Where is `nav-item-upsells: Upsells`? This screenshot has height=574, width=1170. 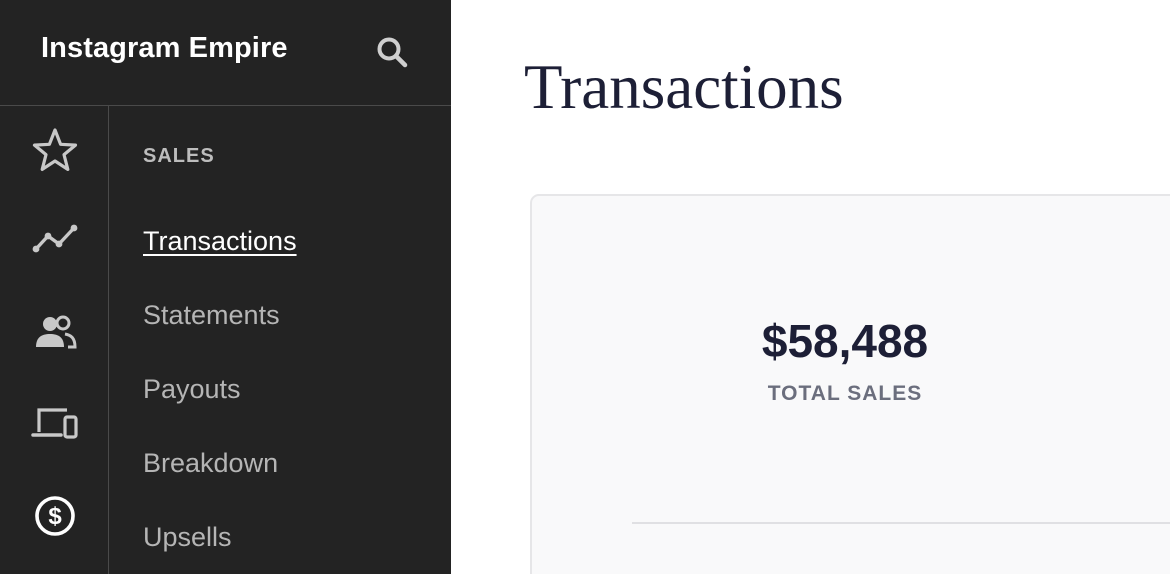
nav-item-upsells: Upsells is located at coordinates (187, 537).